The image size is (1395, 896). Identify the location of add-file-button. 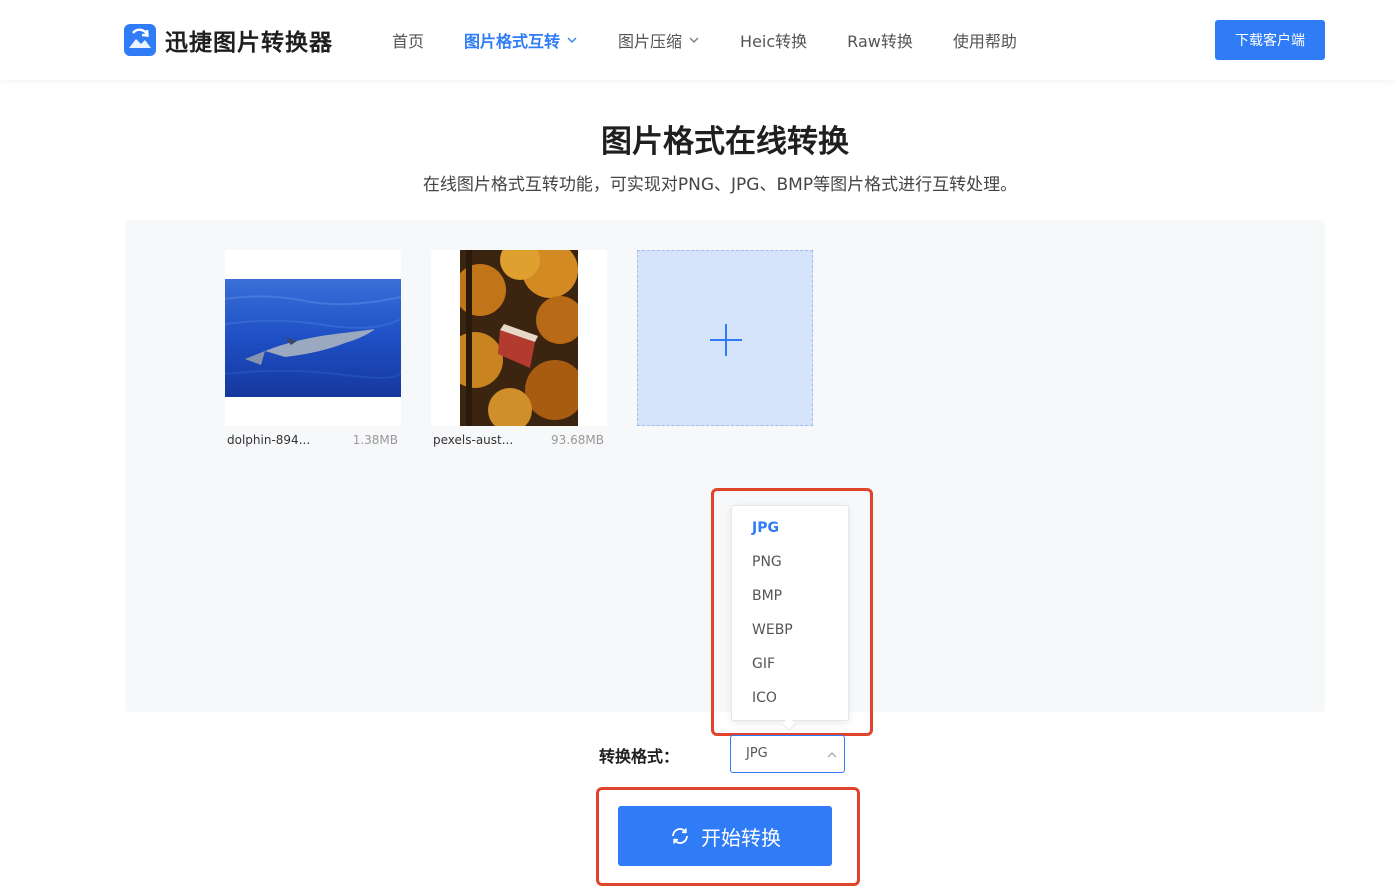
(725, 338).